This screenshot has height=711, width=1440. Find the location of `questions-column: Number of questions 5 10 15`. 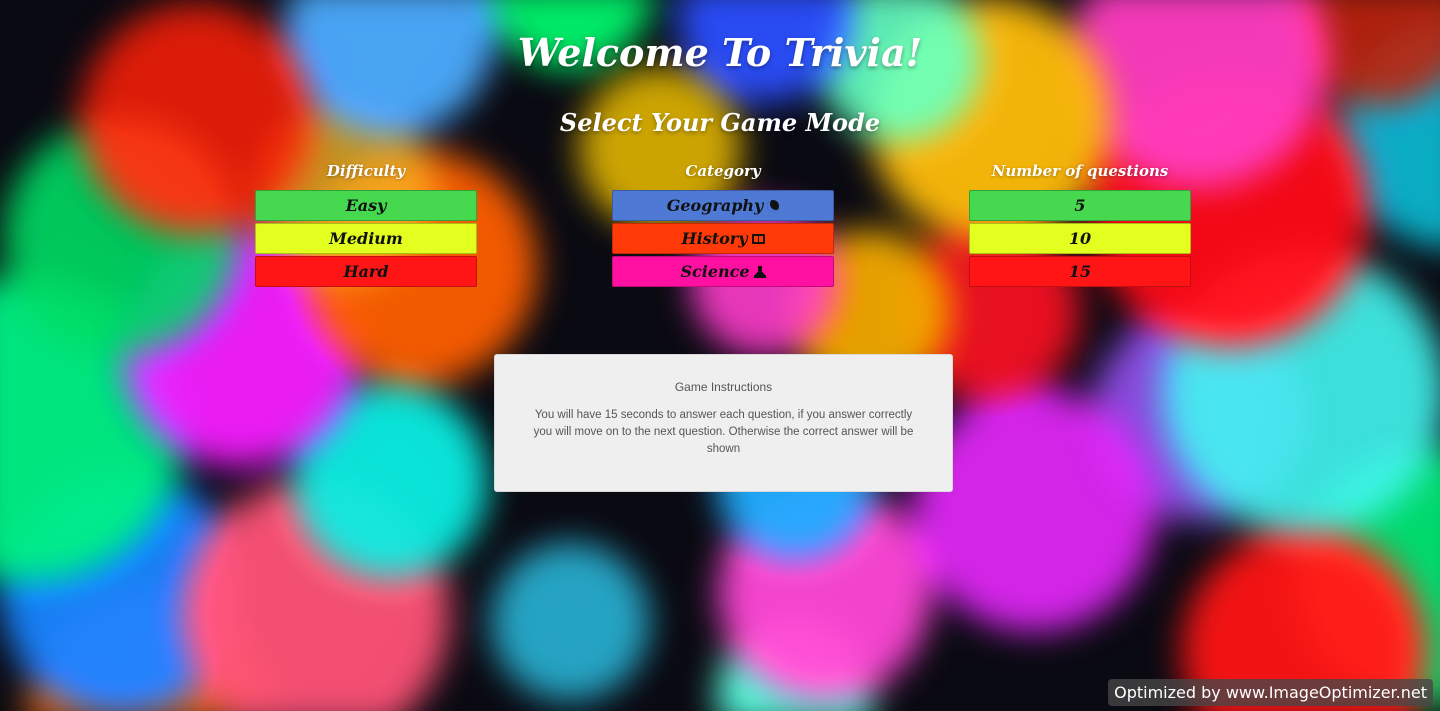

questions-column: Number of questions 5 10 15 is located at coordinates (1080, 225).